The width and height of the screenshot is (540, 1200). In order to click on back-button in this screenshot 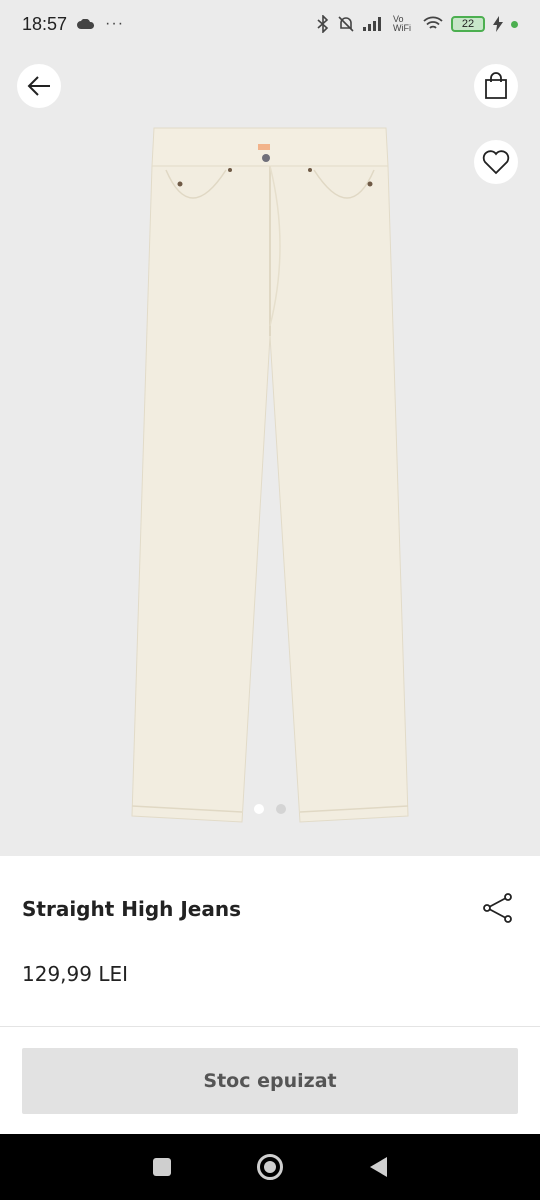, I will do `click(39, 86)`.